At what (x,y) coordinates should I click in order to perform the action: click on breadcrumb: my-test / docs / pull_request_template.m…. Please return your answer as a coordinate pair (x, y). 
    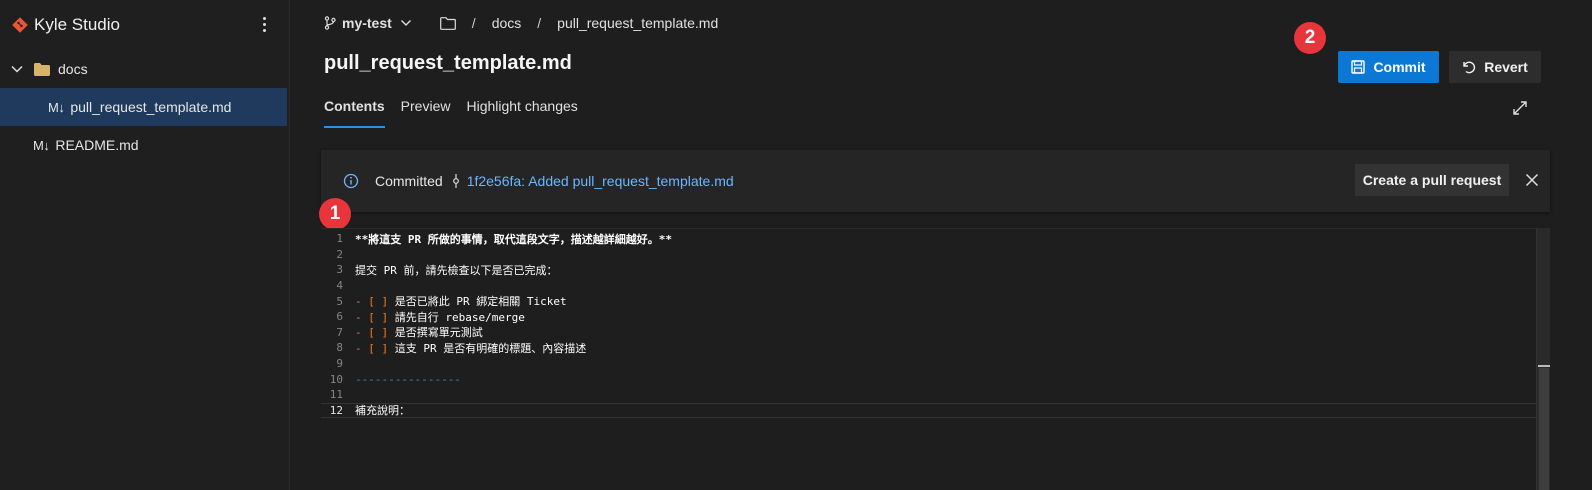
    Looking at the image, I should click on (521, 23).